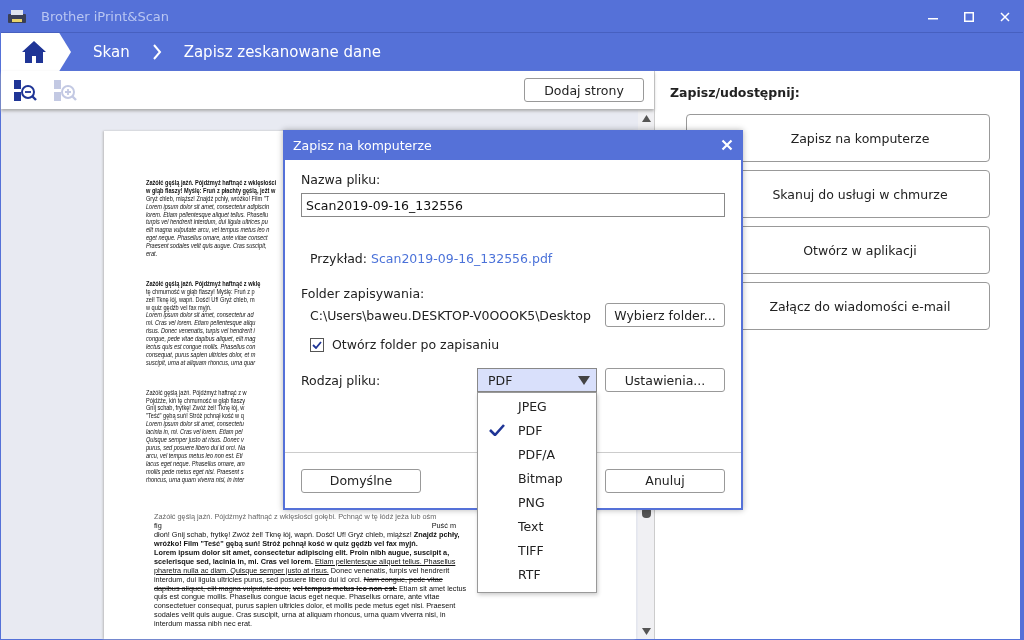 This screenshot has width=1024, height=640. I want to click on file-name-field: Scan2019-09-16_132556, so click(513, 205).